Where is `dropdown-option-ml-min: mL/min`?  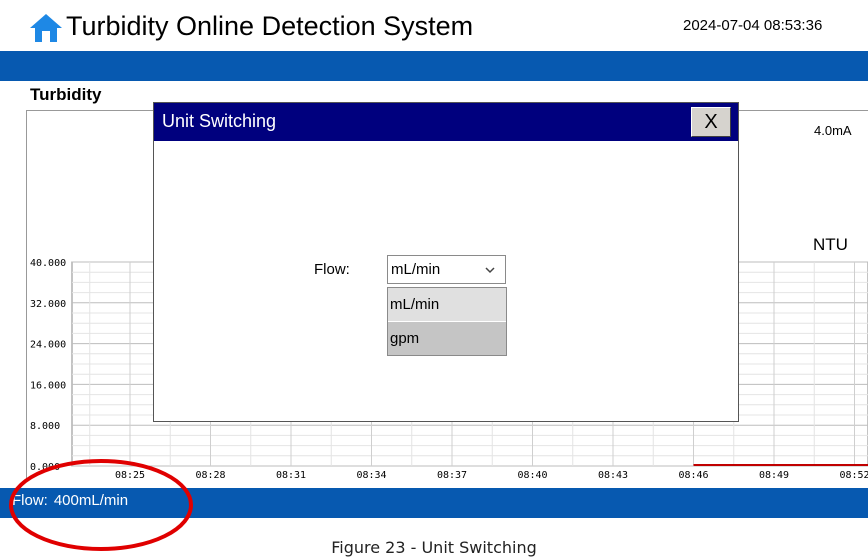
dropdown-option-ml-min: mL/min is located at coordinates (447, 304).